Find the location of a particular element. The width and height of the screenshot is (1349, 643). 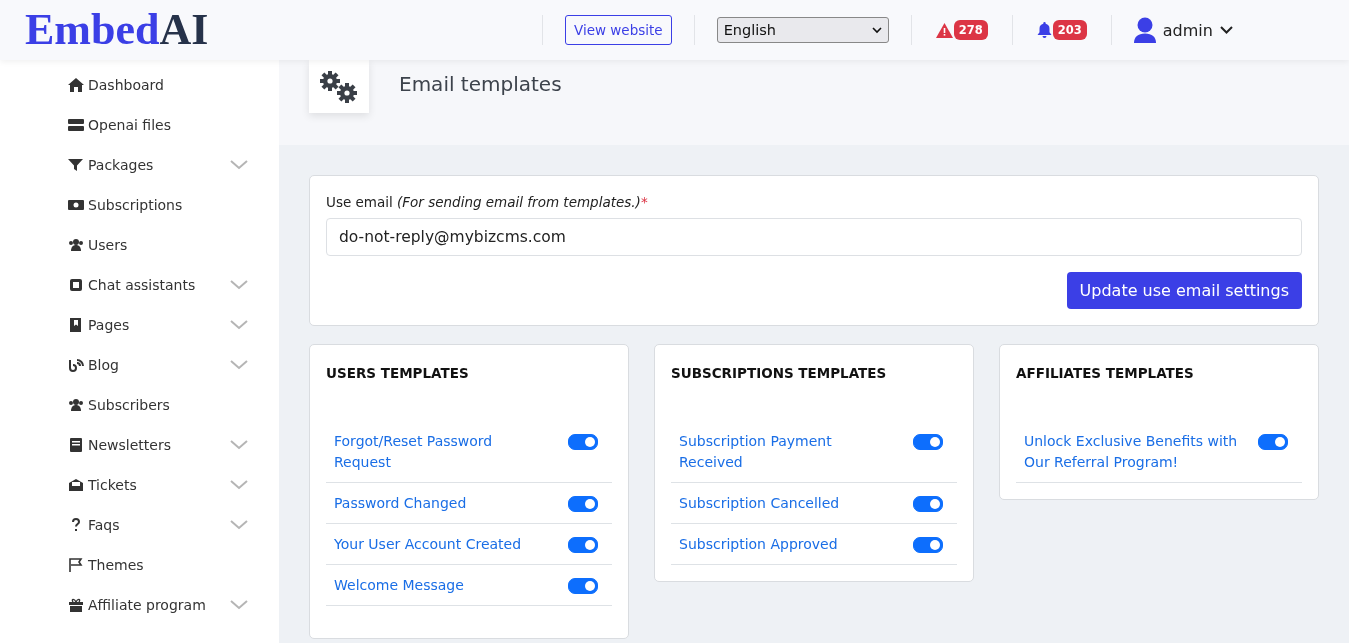

server-icon is located at coordinates (76, 125).